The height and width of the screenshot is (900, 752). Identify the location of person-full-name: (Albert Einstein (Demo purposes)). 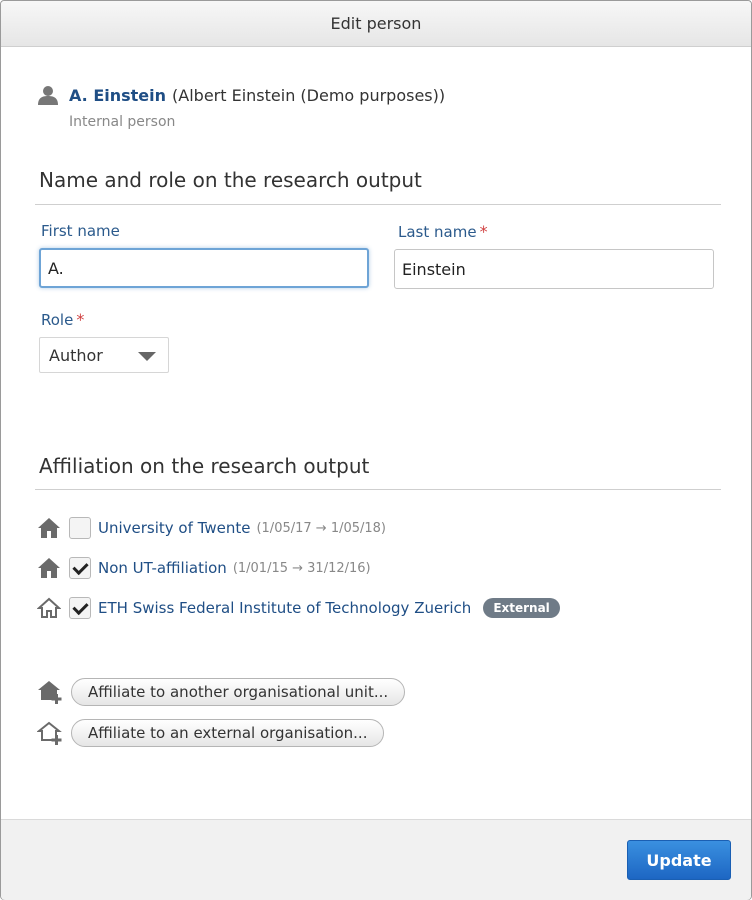
(309, 95).